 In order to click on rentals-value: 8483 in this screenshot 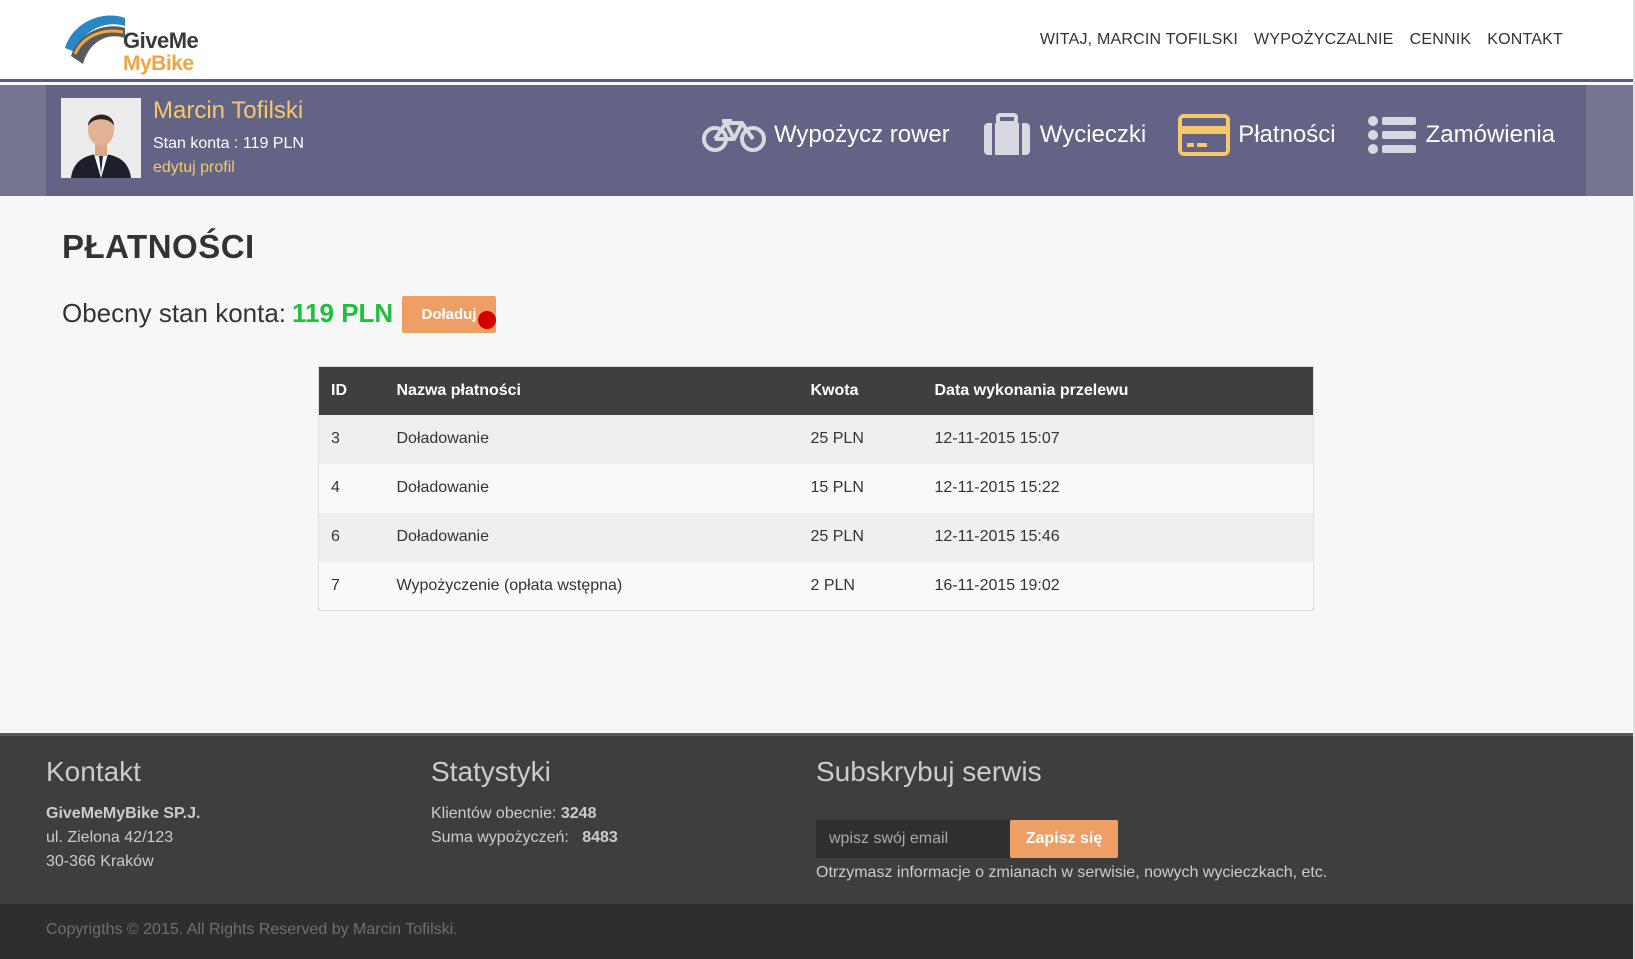, I will do `click(600, 837)`.